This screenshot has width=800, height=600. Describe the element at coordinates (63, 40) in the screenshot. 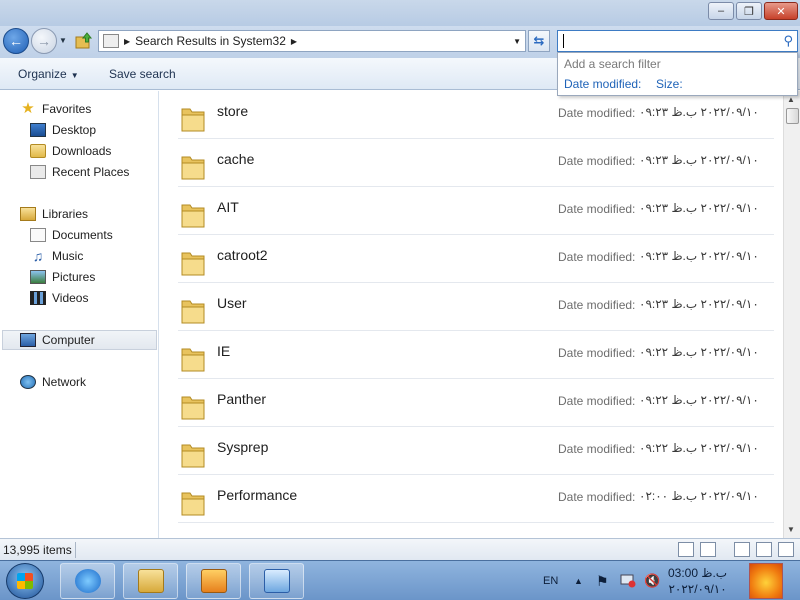

I see `recent-pages-dropdown-icon: ▼` at that location.